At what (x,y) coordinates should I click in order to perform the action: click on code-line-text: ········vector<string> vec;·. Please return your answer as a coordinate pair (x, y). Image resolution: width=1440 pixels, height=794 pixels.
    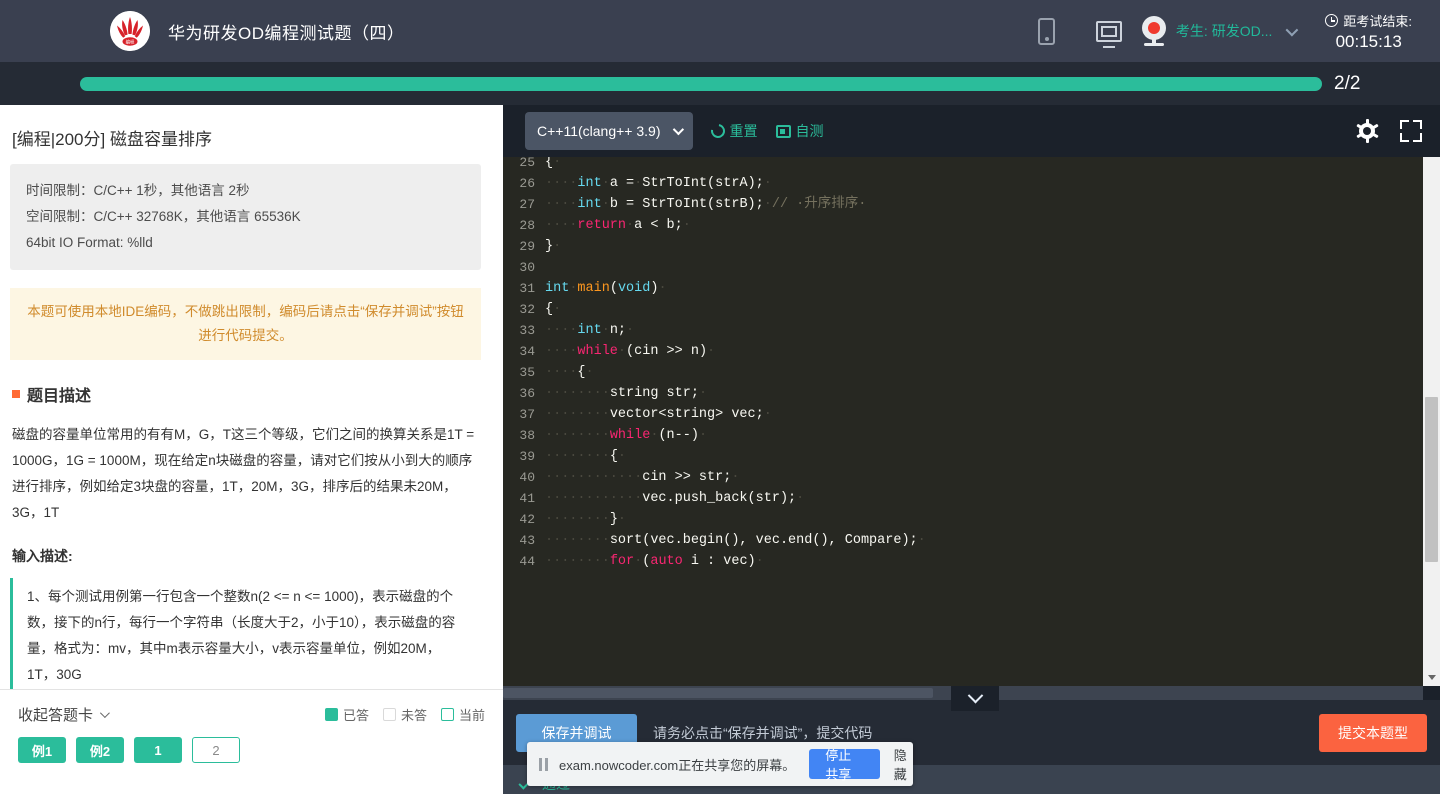
    Looking at the image, I should click on (658, 414).